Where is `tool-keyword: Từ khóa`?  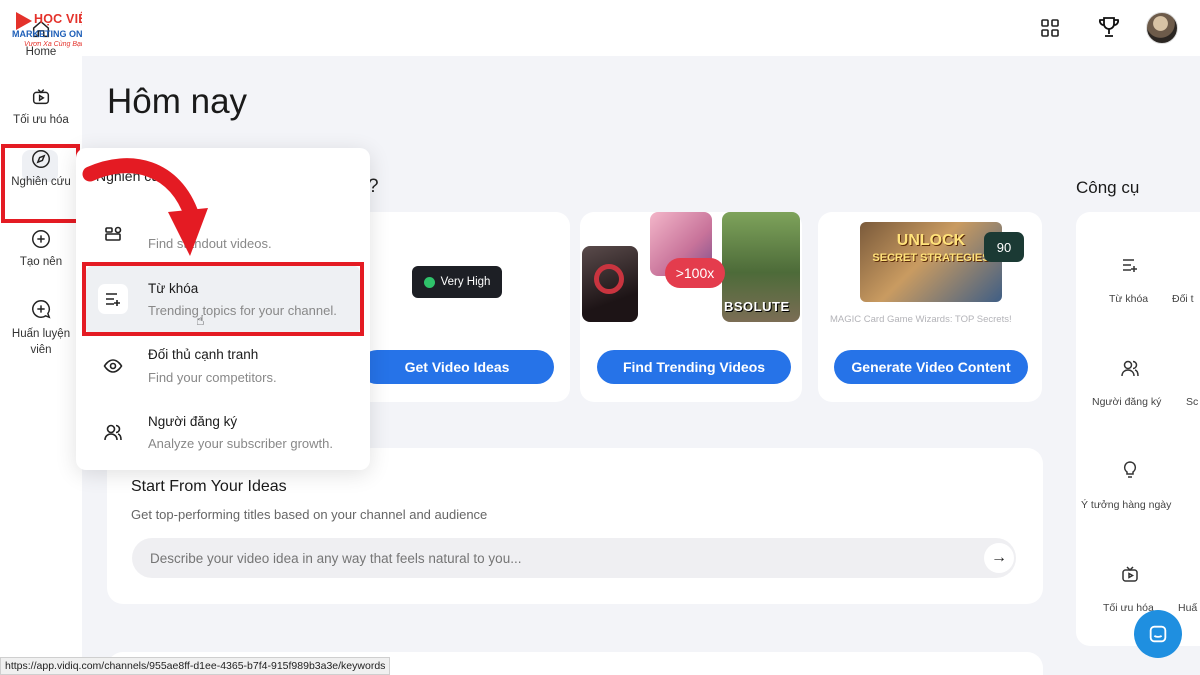 tool-keyword: Từ khóa is located at coordinates (1128, 299).